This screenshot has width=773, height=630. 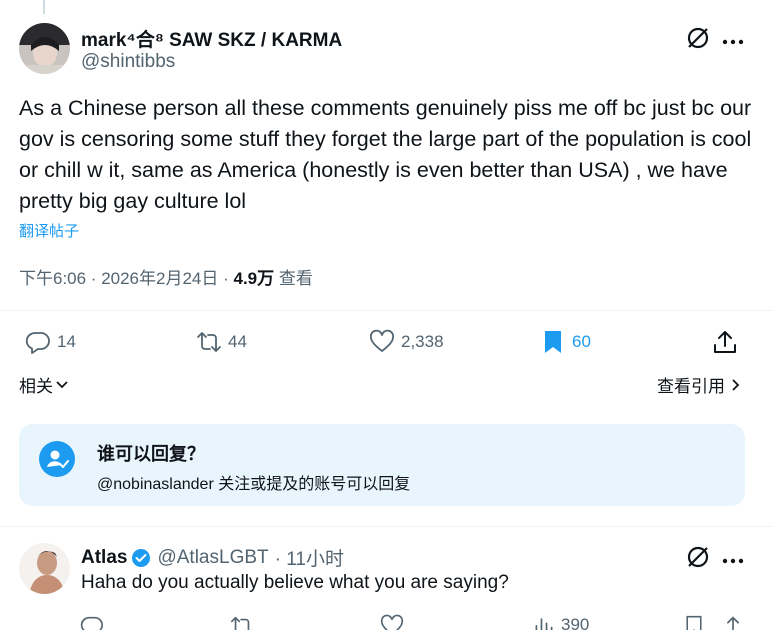 I want to click on reply-button: 14, so click(x=50, y=342).